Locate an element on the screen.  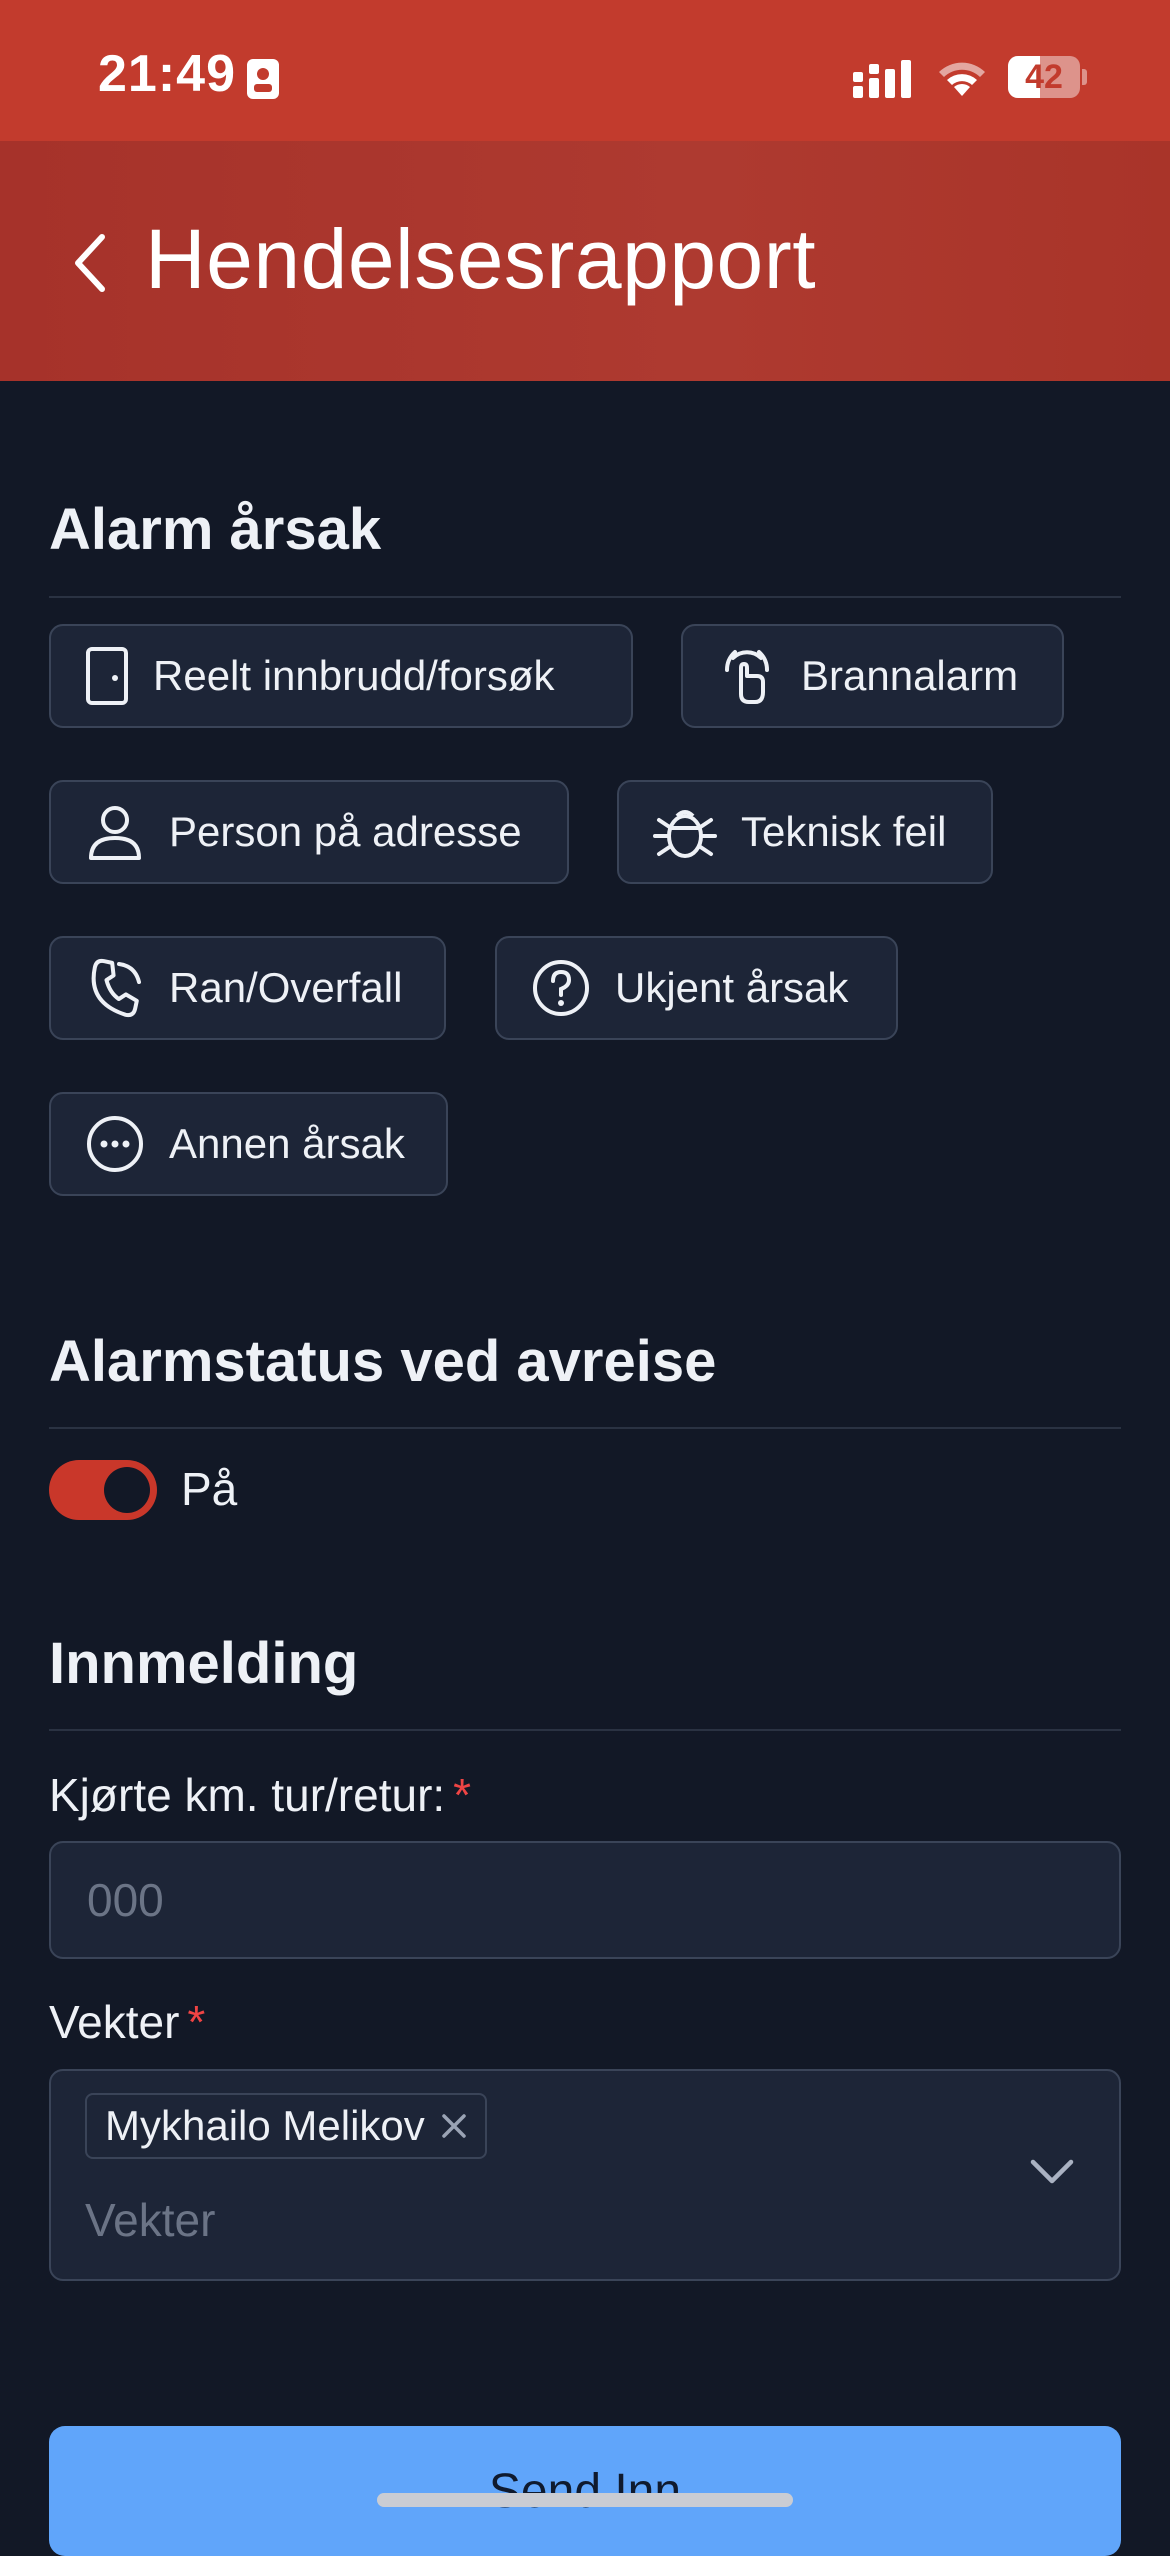
chip-ukjent-arsak: Ukjent årsak is located at coordinates (696, 988).